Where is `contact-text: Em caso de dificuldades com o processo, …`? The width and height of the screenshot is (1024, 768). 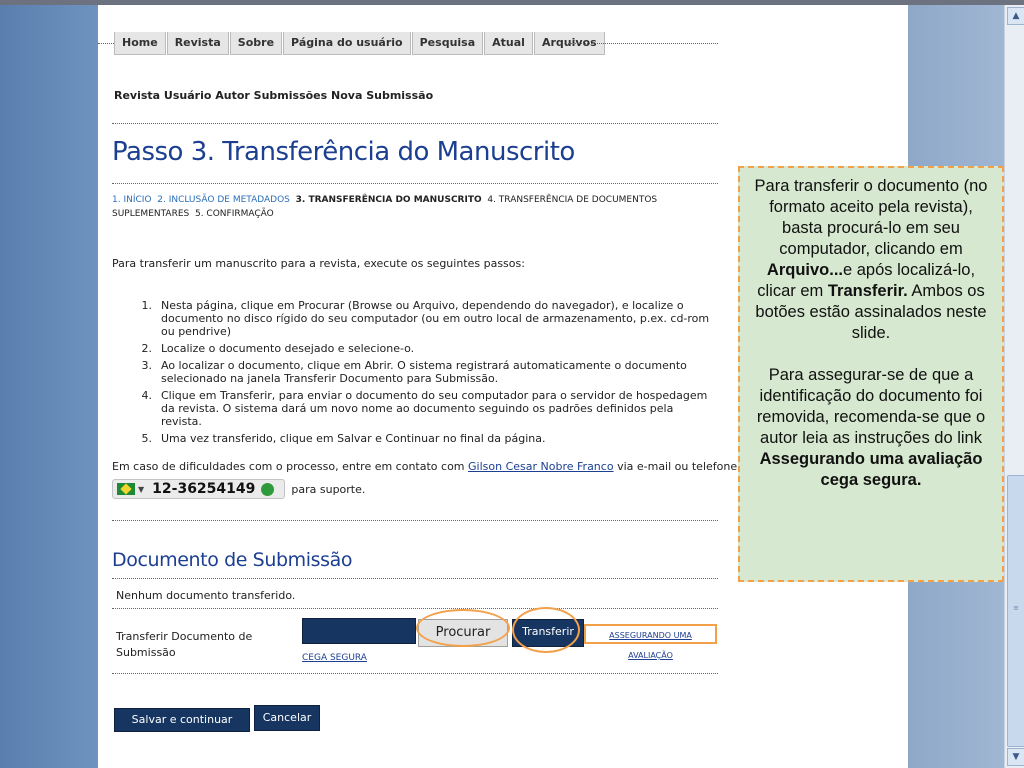
contact-text: Em caso de dificuldades com o processo, … is located at coordinates (425, 466).